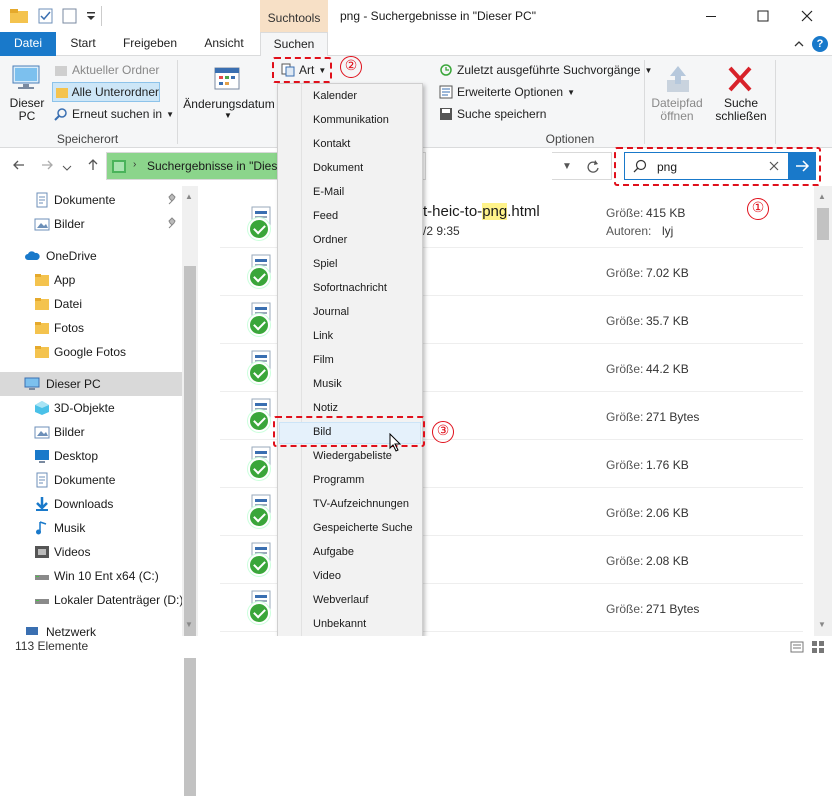  I want to click on chevron-down-icon: ▼, so click(228, 115).